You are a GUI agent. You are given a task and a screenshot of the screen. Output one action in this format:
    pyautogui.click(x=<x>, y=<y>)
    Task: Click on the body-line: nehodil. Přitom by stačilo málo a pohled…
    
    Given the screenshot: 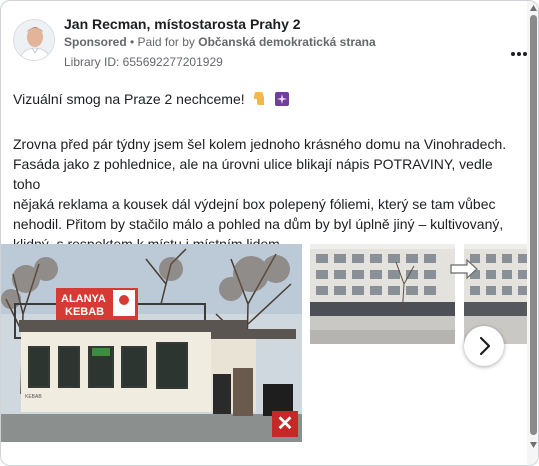 What is the action you would take?
    pyautogui.click(x=258, y=224)
    